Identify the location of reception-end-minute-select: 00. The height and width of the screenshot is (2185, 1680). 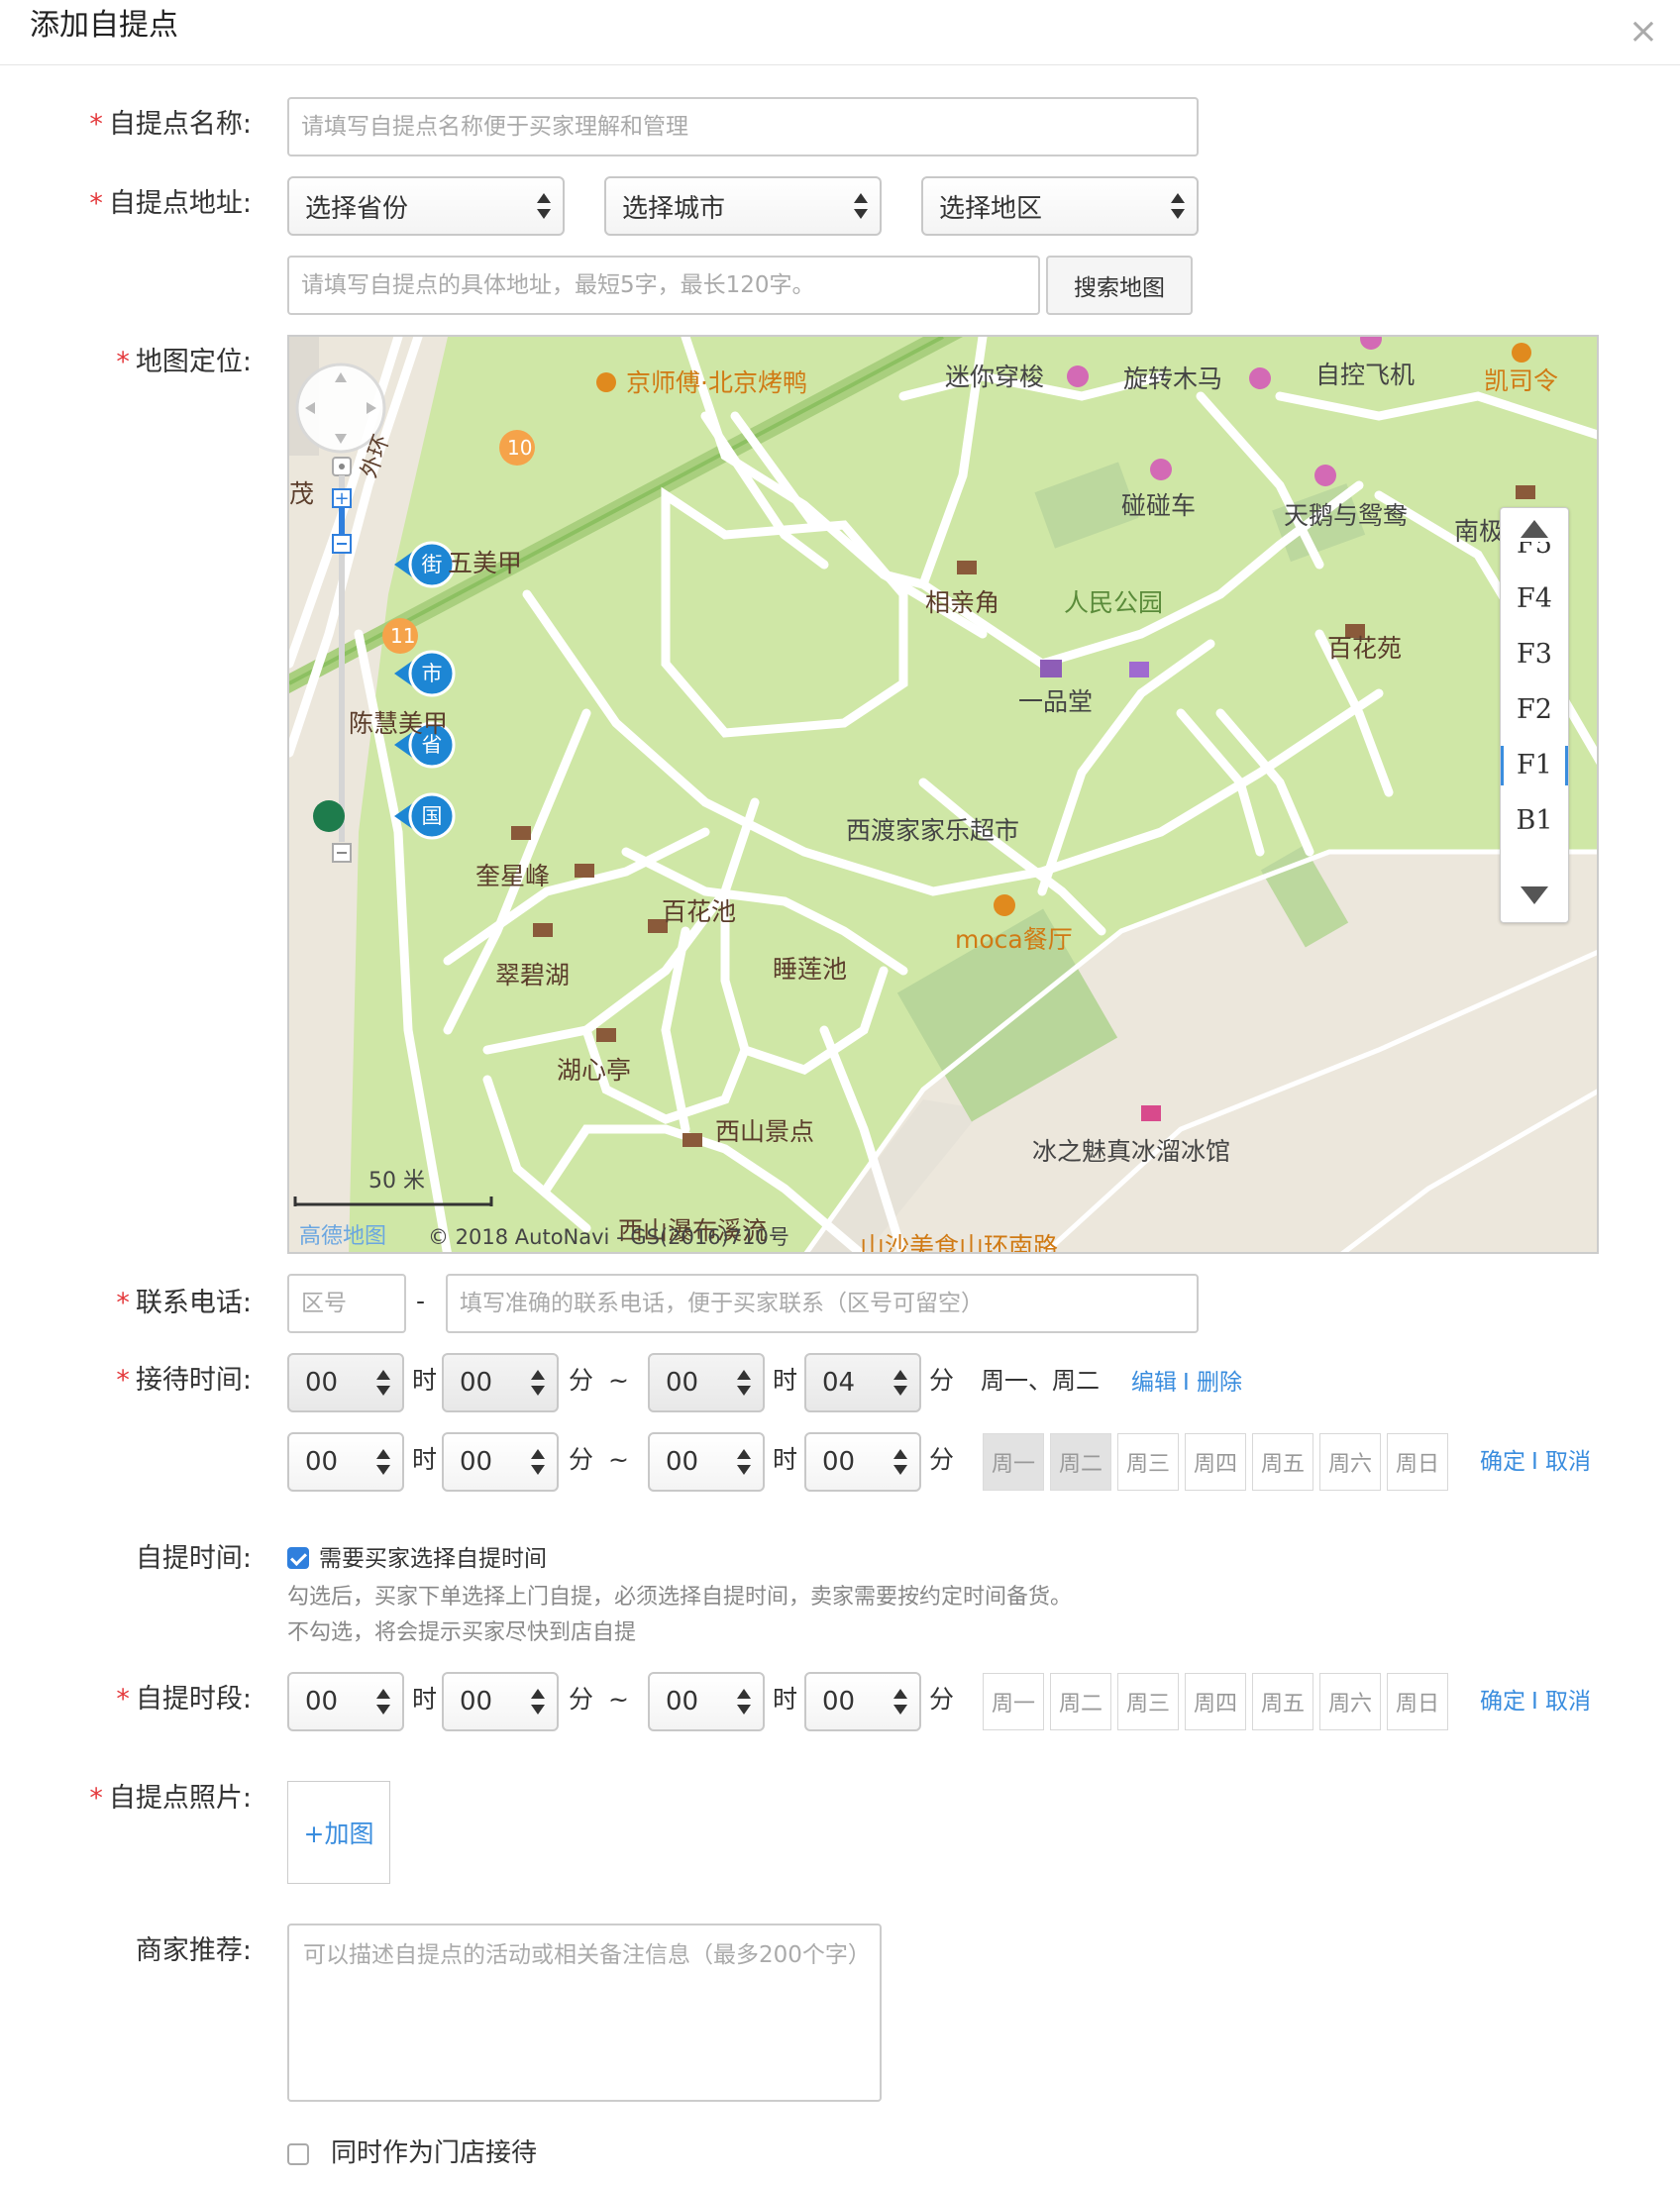
(862, 1462).